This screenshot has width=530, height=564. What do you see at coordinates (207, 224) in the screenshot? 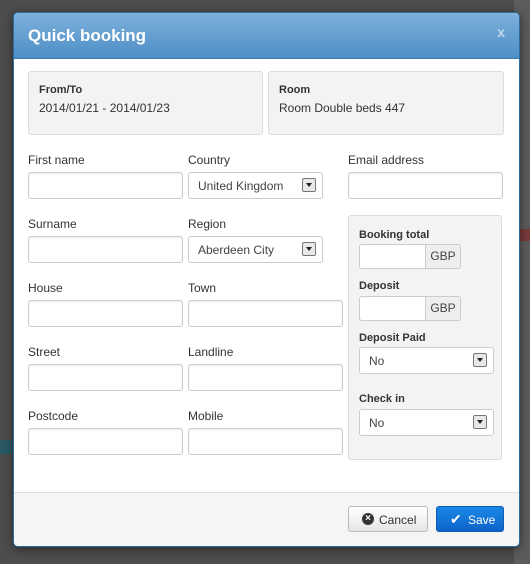
I see `region-label: Region` at bounding box center [207, 224].